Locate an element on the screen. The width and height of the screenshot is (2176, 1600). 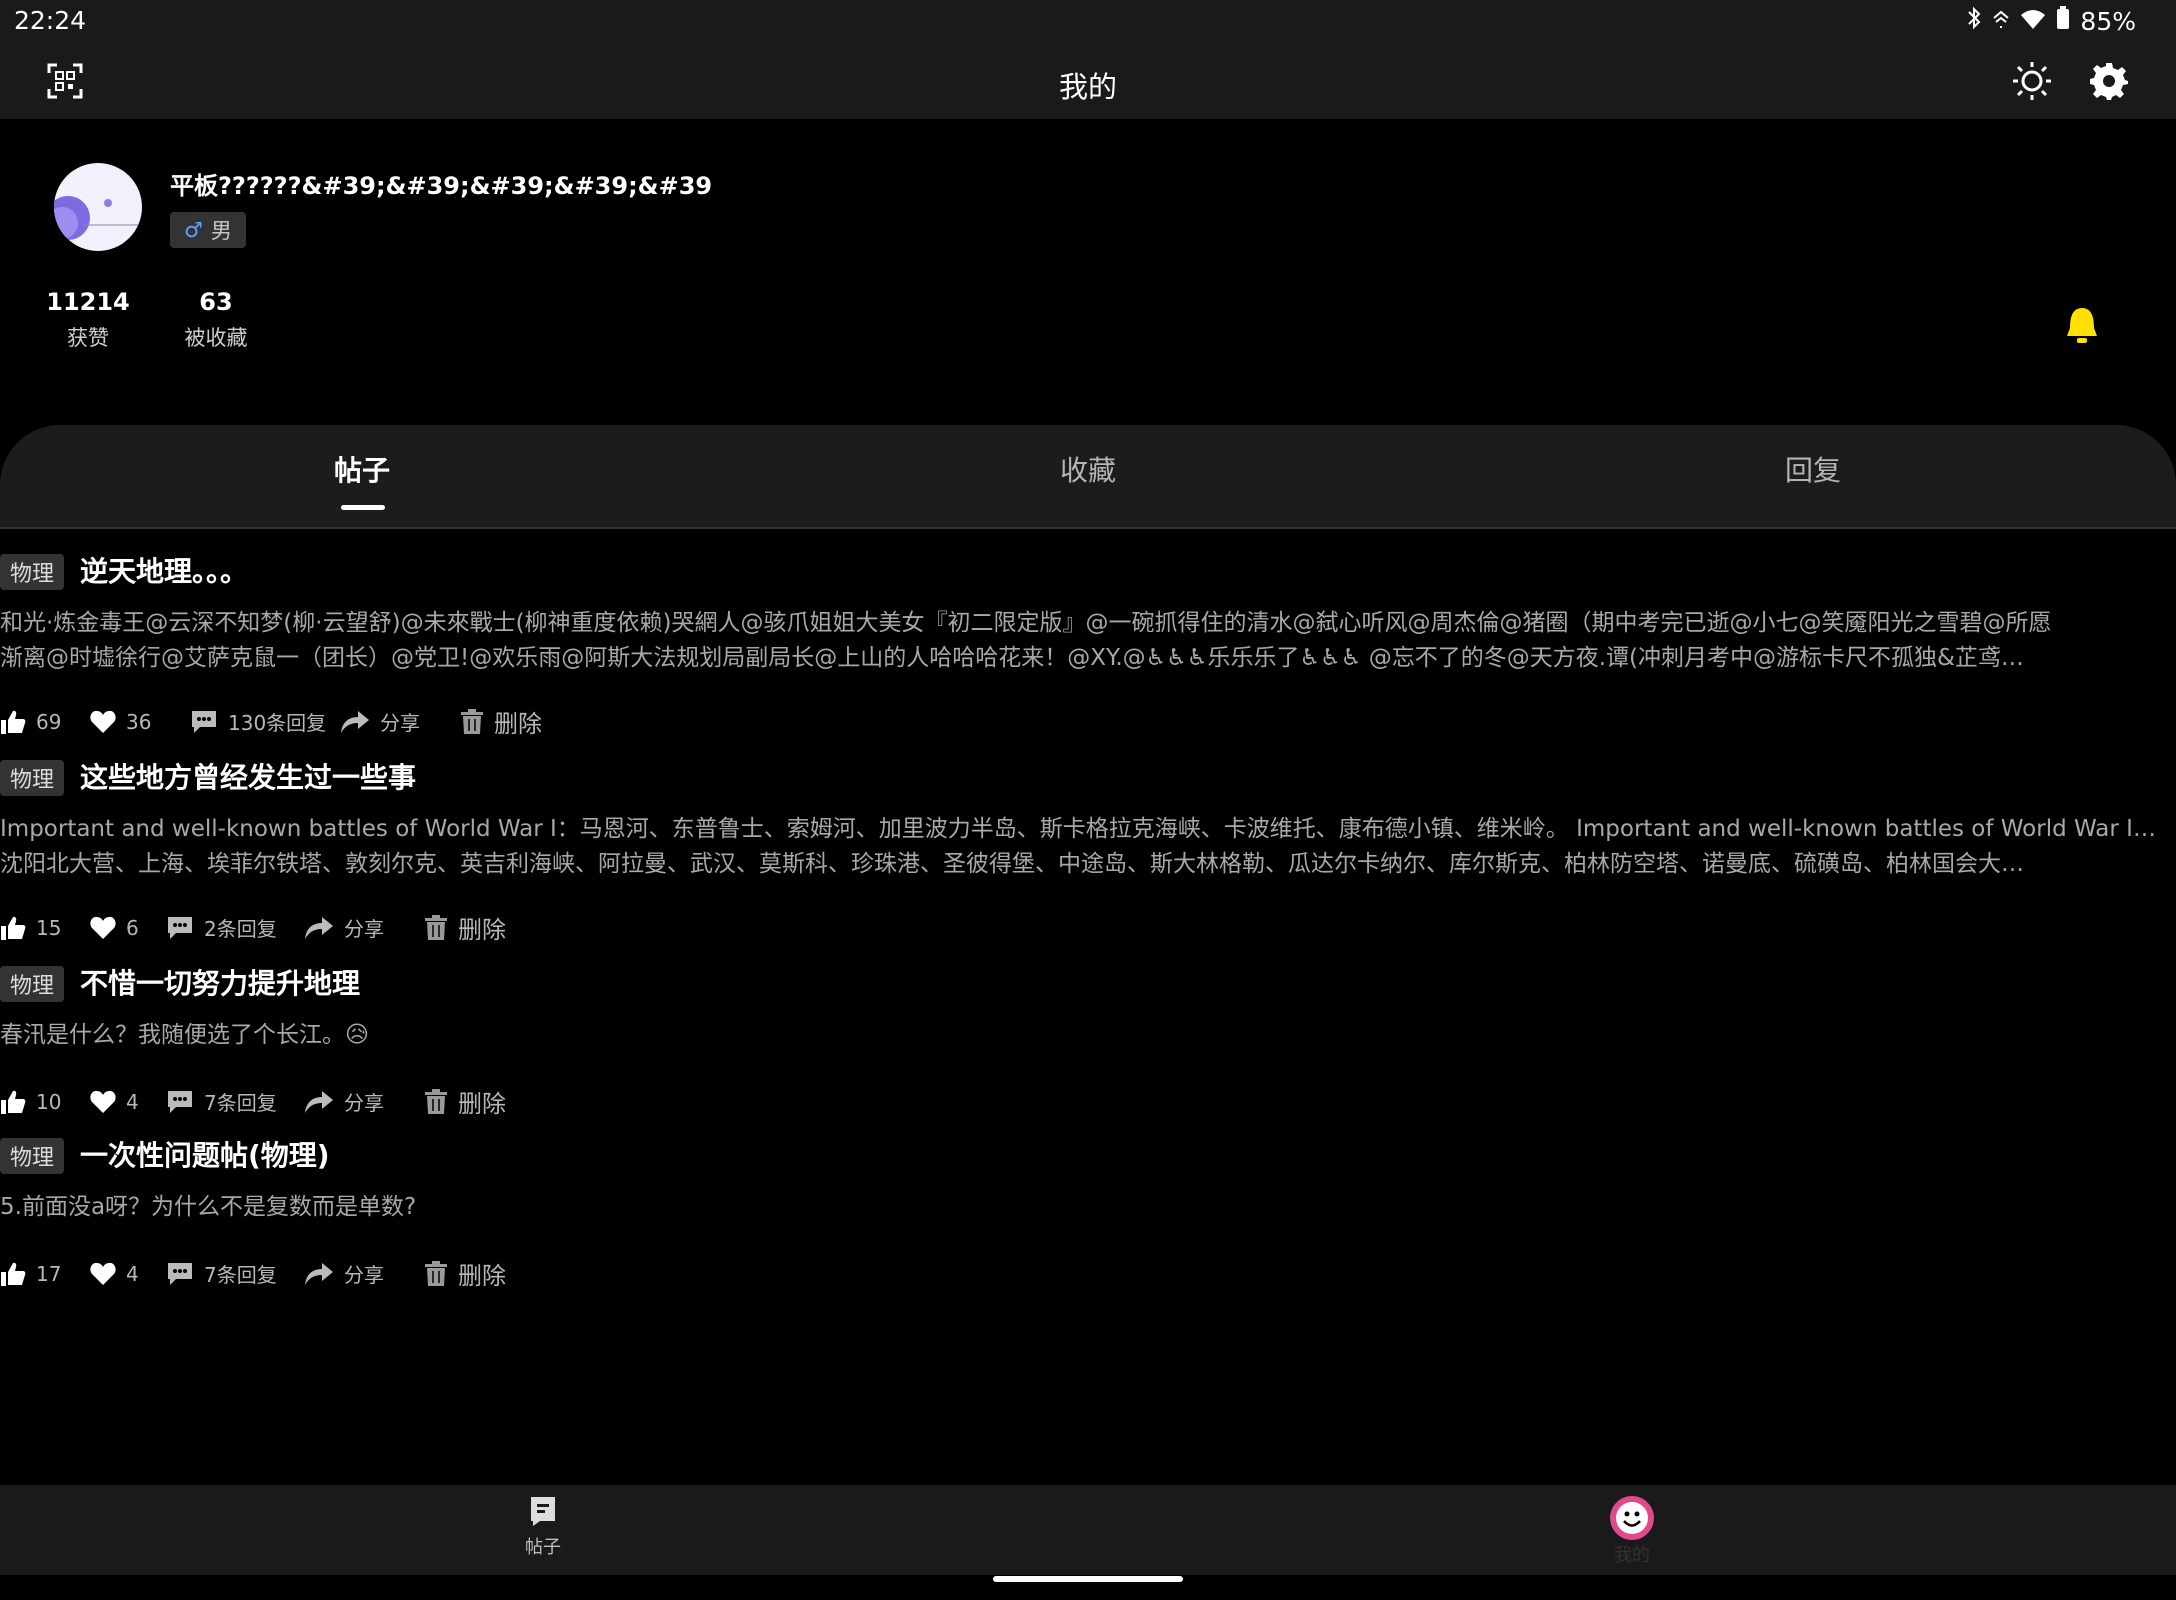
battery-level: 85% is located at coordinates (2108, 21).